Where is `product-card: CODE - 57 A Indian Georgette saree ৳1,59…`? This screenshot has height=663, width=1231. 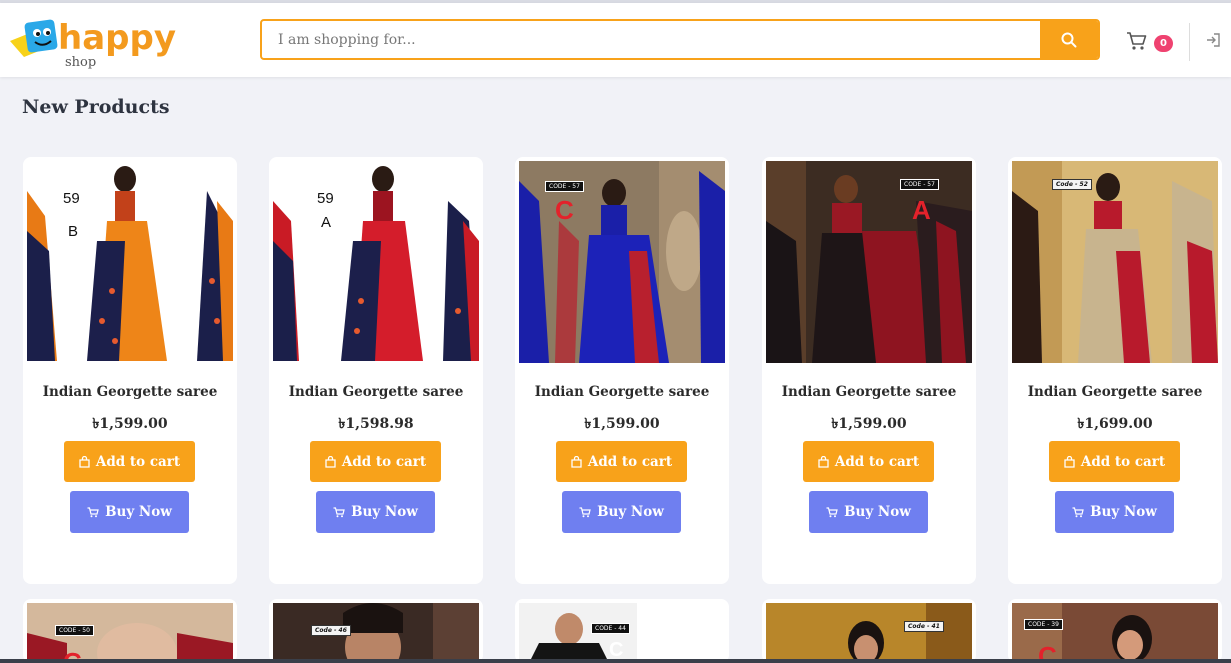
product-card: CODE - 57 A Indian Georgette saree ৳1,59… is located at coordinates (869, 370).